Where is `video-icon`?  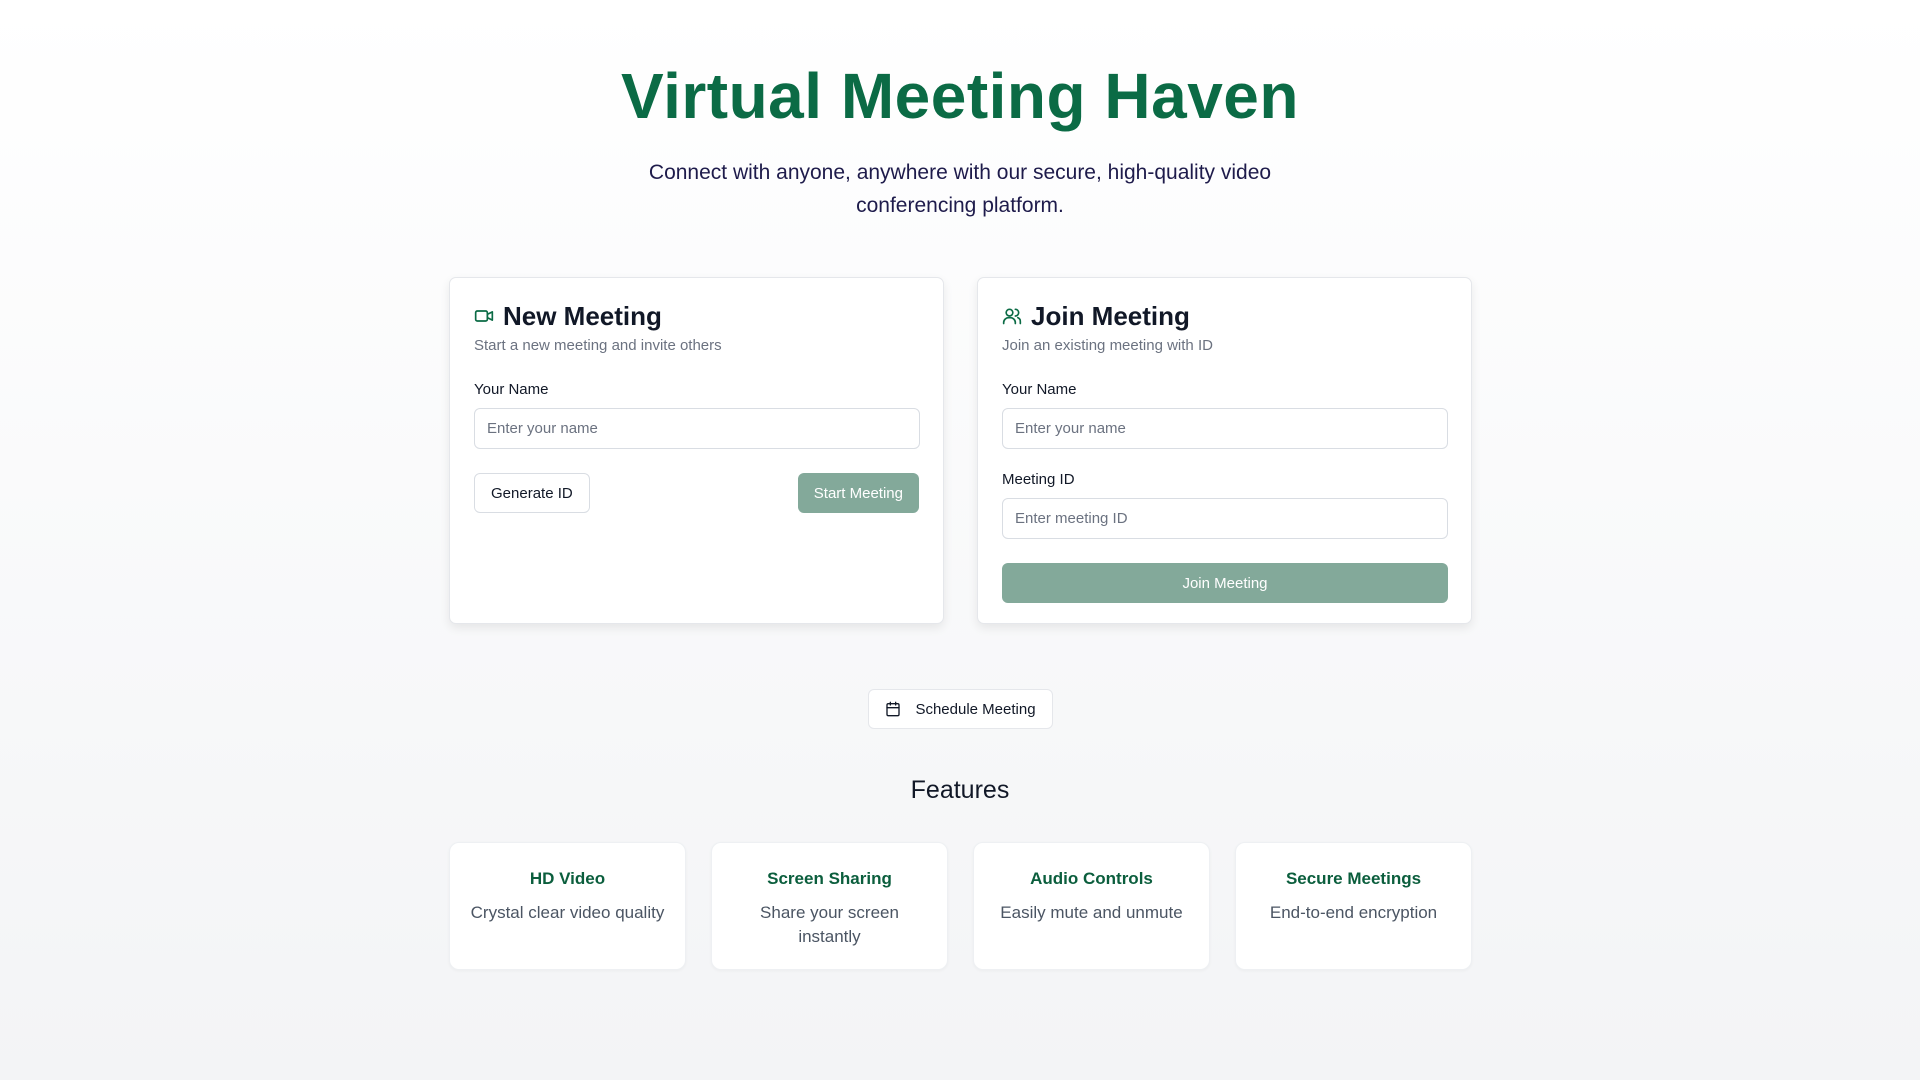 video-icon is located at coordinates (484, 316).